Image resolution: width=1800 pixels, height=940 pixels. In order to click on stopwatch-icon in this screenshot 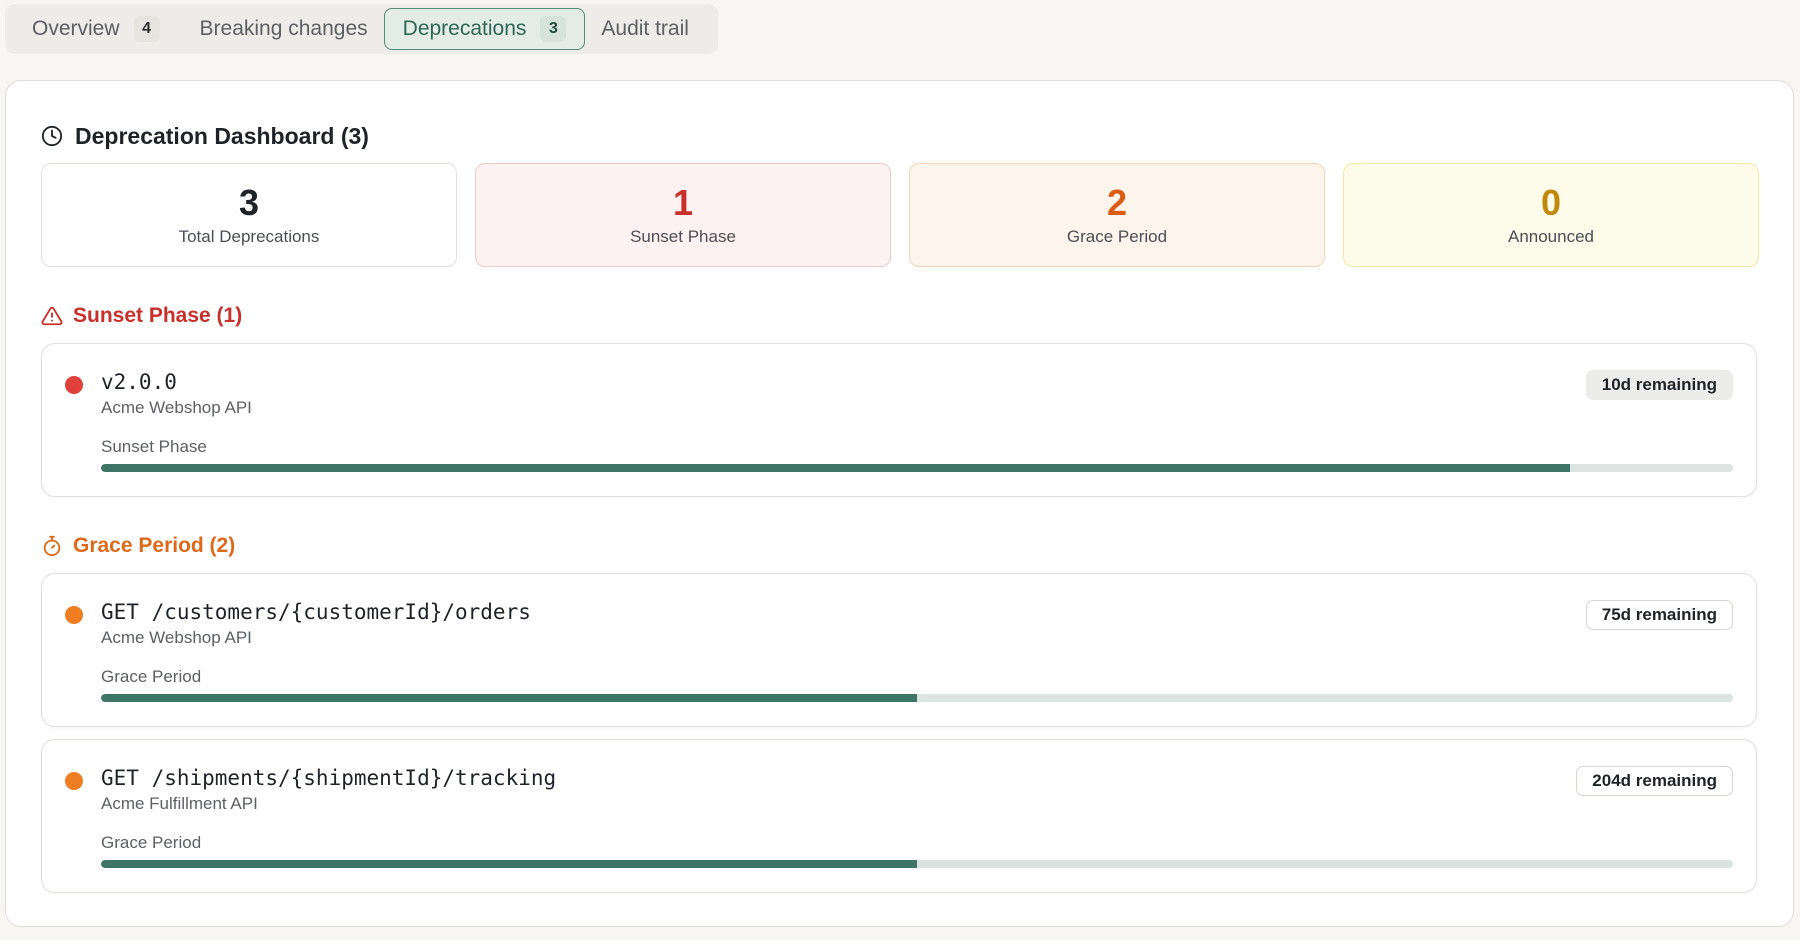, I will do `click(52, 546)`.